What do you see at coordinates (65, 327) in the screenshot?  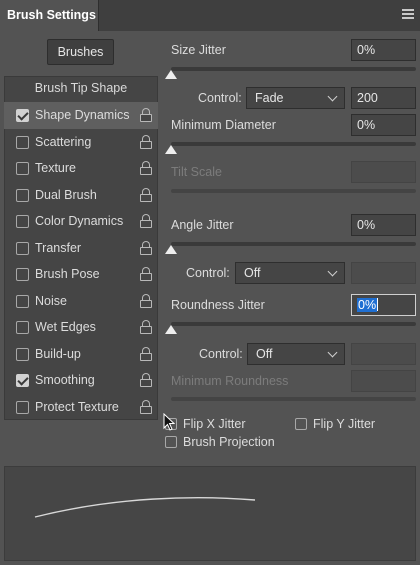 I see `option-label: Wet Edges` at bounding box center [65, 327].